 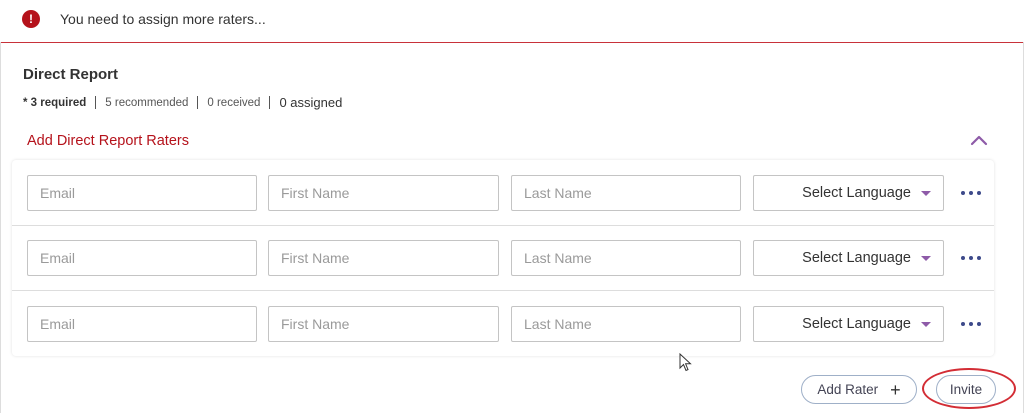 What do you see at coordinates (71, 74) in the screenshot?
I see `section-title: Direct Report` at bounding box center [71, 74].